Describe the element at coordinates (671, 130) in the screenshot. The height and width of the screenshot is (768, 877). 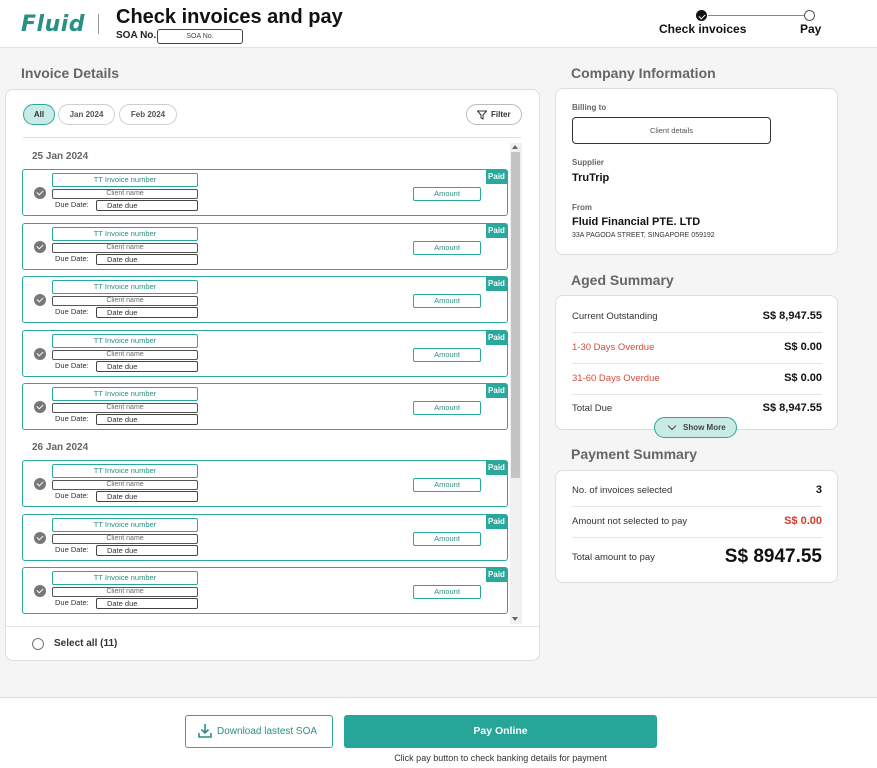
I see `client-details-field: Client details` at that location.